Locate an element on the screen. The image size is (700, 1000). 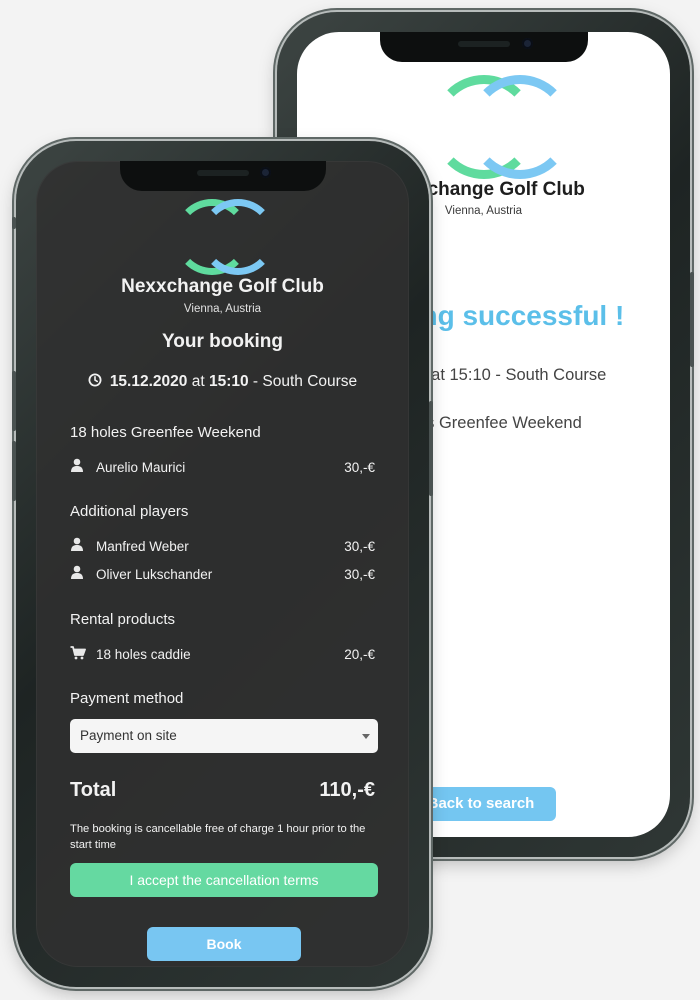
player-name: Aurelio Maurici is located at coordinates (141, 467).